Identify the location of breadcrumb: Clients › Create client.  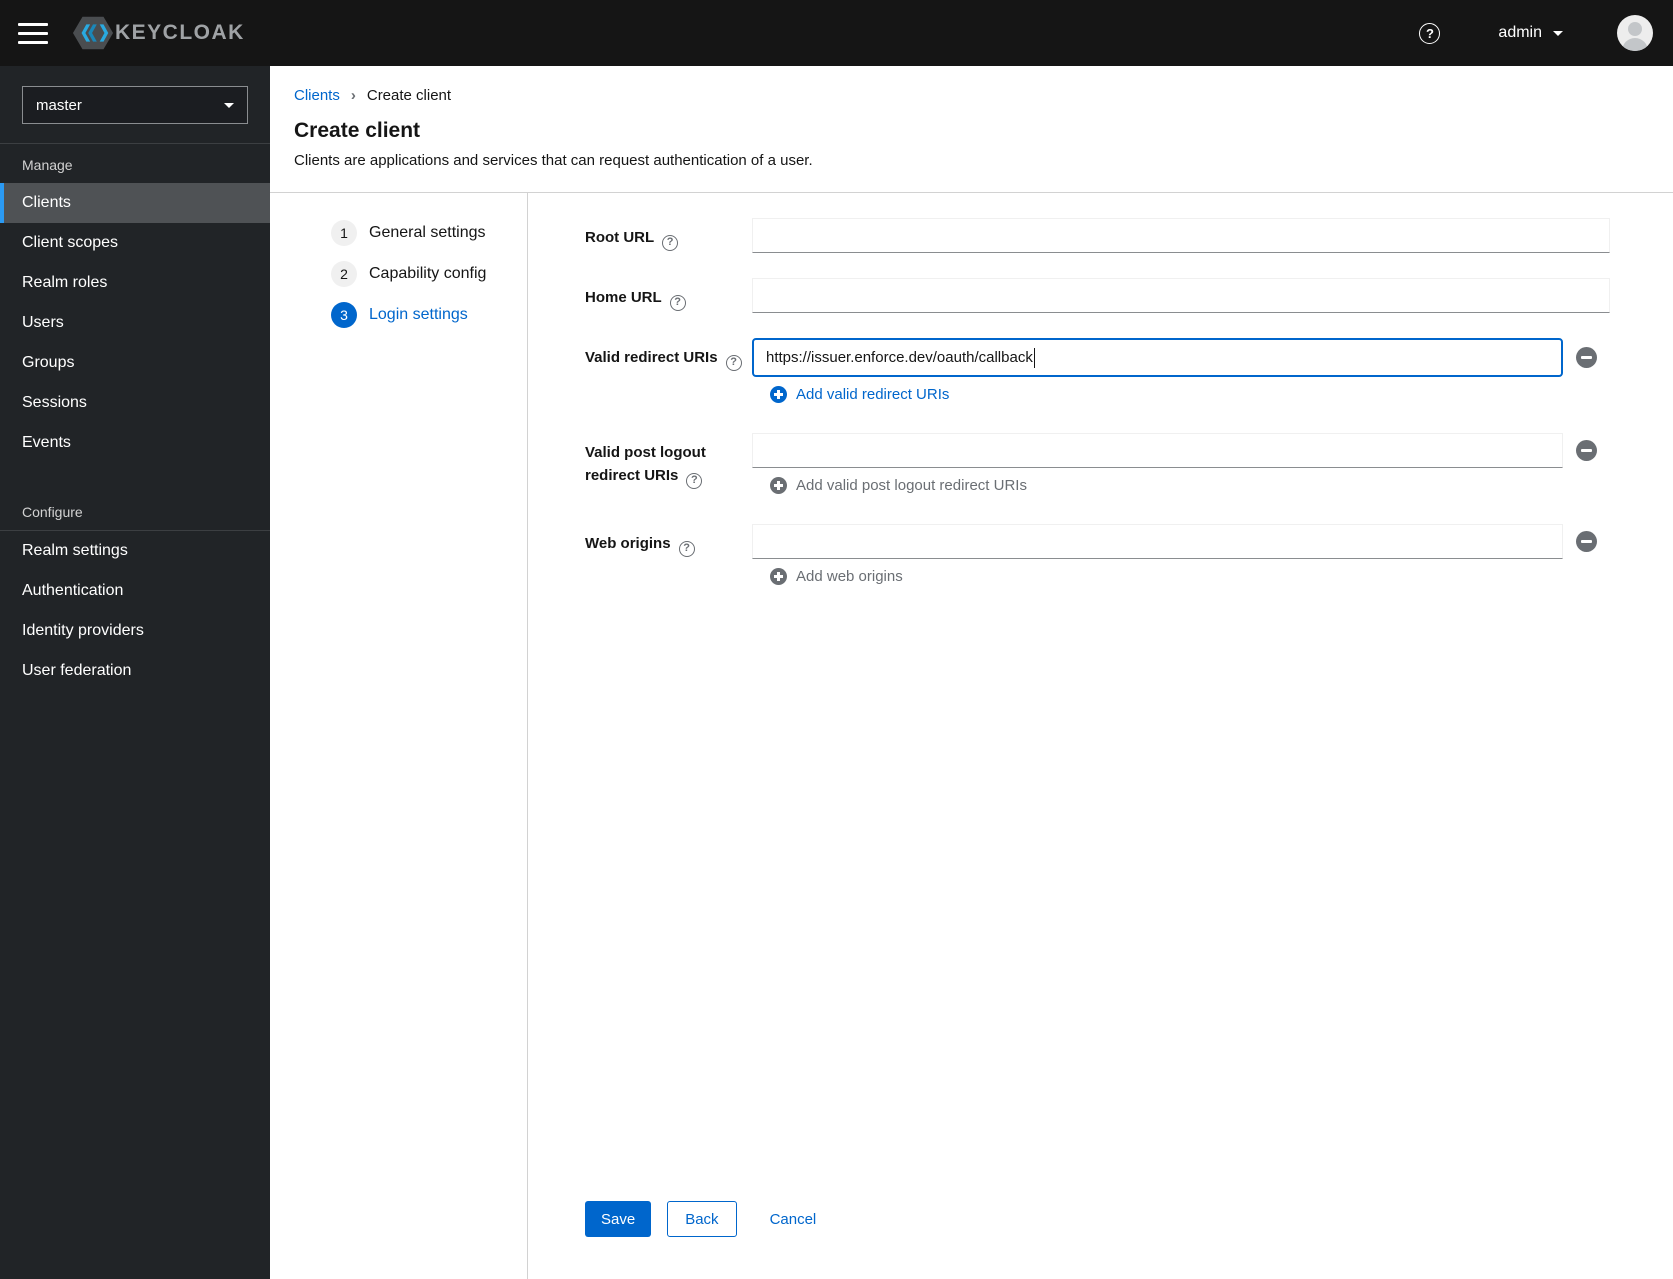
(971, 95).